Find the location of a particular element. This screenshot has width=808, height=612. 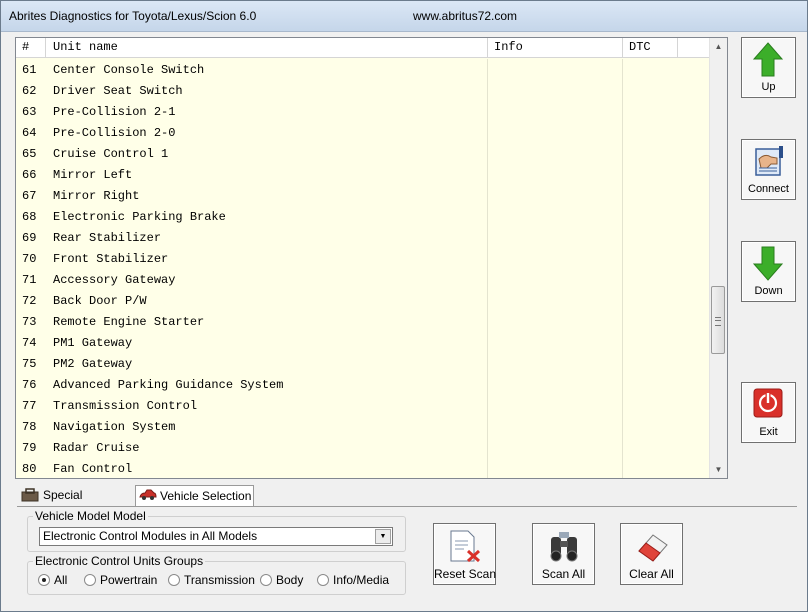

vertical-scrollbar: ▲ ▼ is located at coordinates (718, 258).